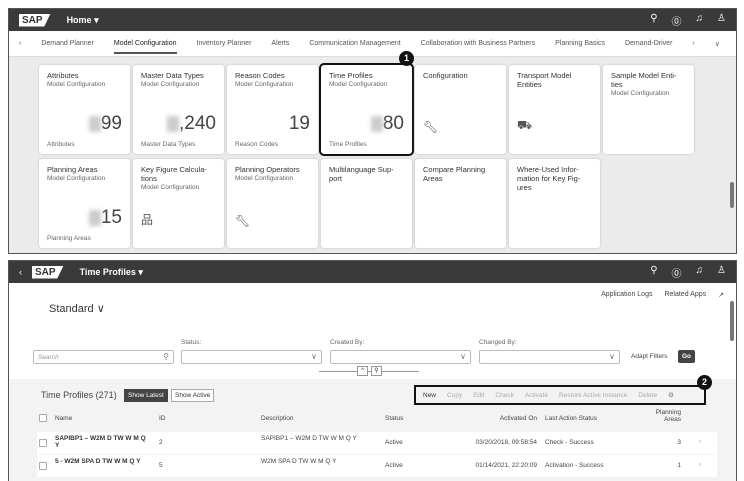 The image size is (744, 481). I want to click on tile: Planning Operators Model Configuration 🔧︎, so click(272, 203).